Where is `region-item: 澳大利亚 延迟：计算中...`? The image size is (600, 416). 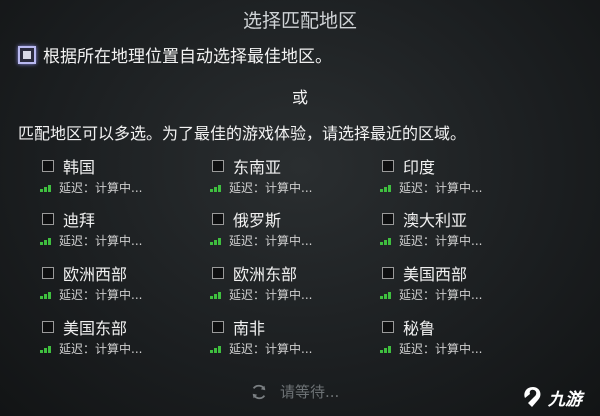 region-item: 澳大利亚 延迟：计算中... is located at coordinates (460, 230).